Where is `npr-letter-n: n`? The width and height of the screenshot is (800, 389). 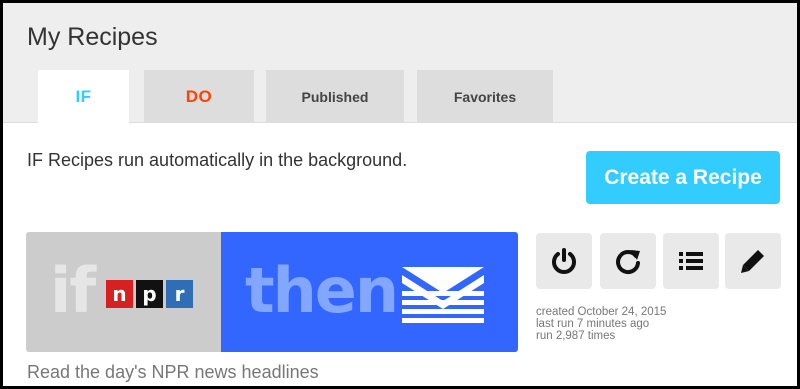 npr-letter-n: n is located at coordinates (119, 294).